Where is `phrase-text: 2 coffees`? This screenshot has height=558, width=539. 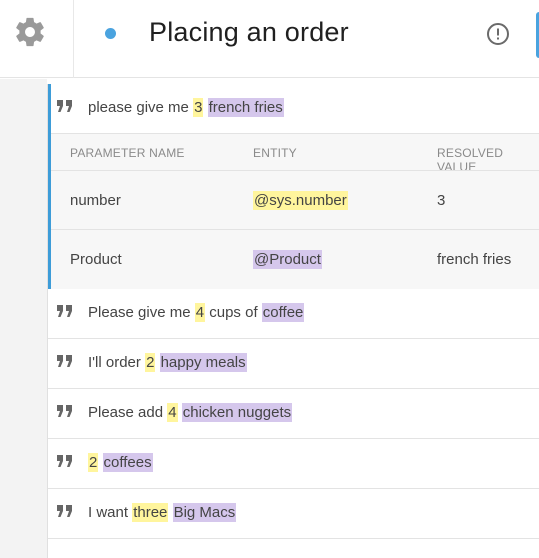
phrase-text: 2 coffees is located at coordinates (120, 462).